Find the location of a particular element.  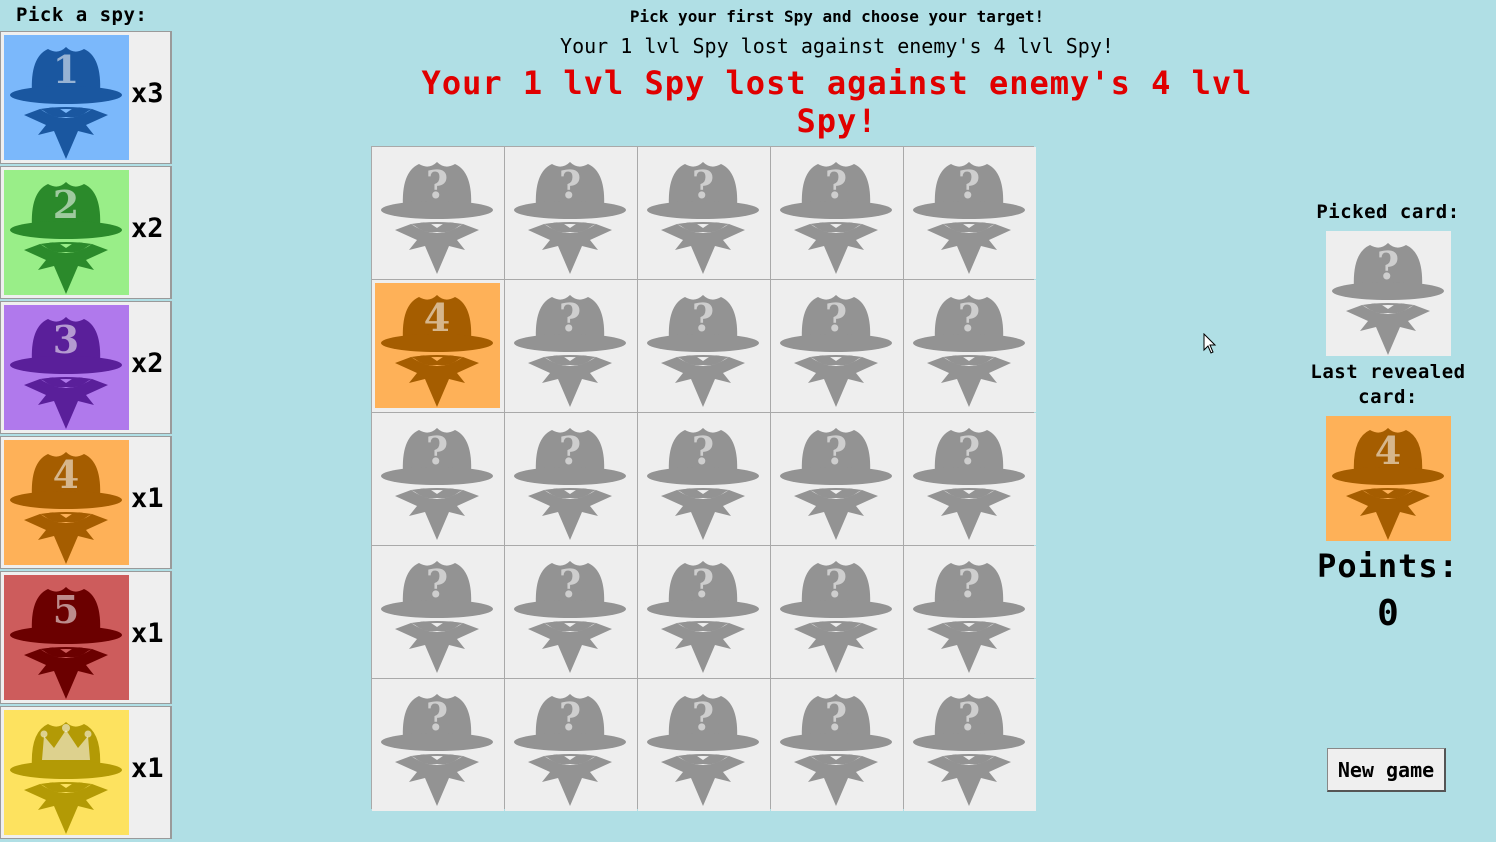

spy-option-5: 5 x1 is located at coordinates (86, 637).